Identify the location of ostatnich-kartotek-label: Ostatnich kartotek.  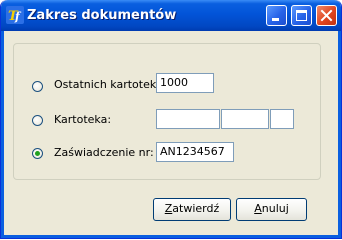
(105, 84).